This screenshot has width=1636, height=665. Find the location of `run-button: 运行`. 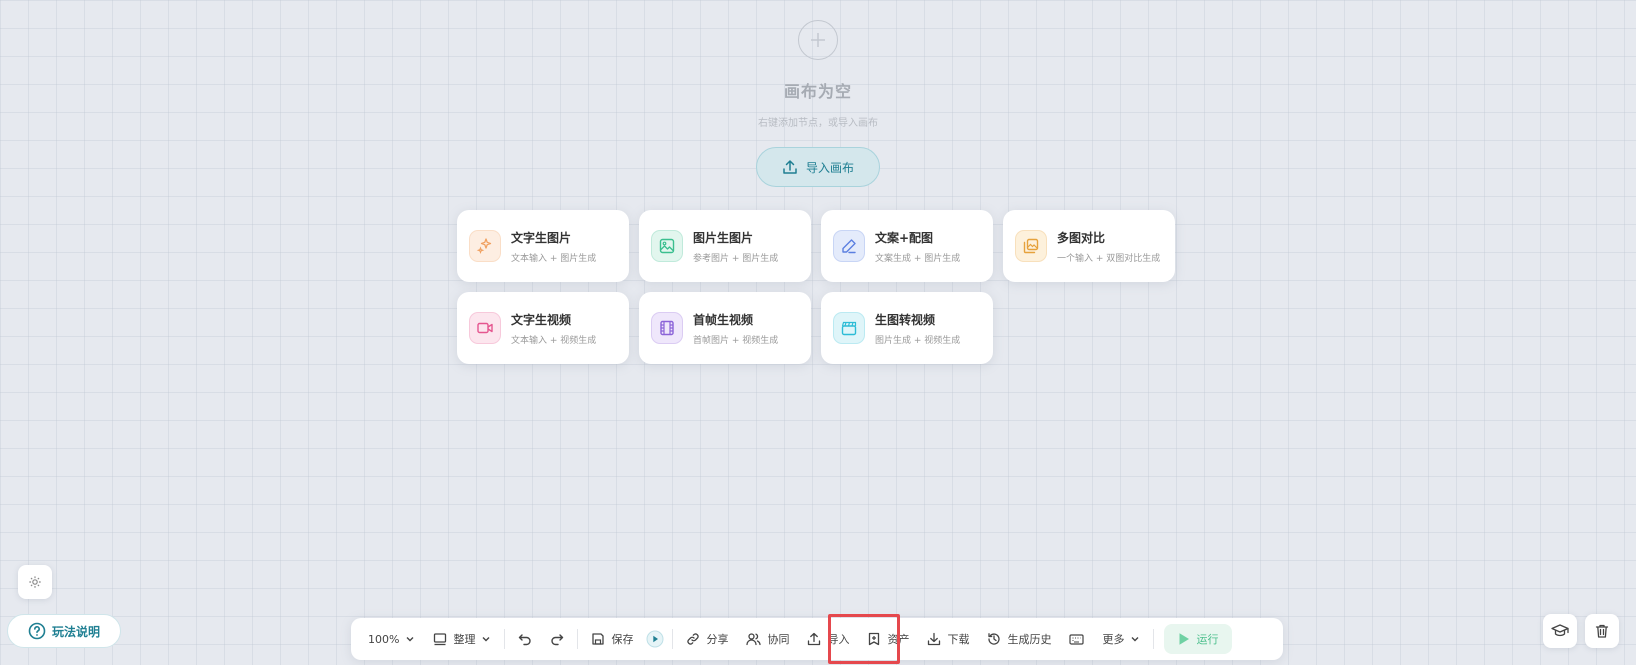

run-button: 运行 is located at coordinates (1198, 639).